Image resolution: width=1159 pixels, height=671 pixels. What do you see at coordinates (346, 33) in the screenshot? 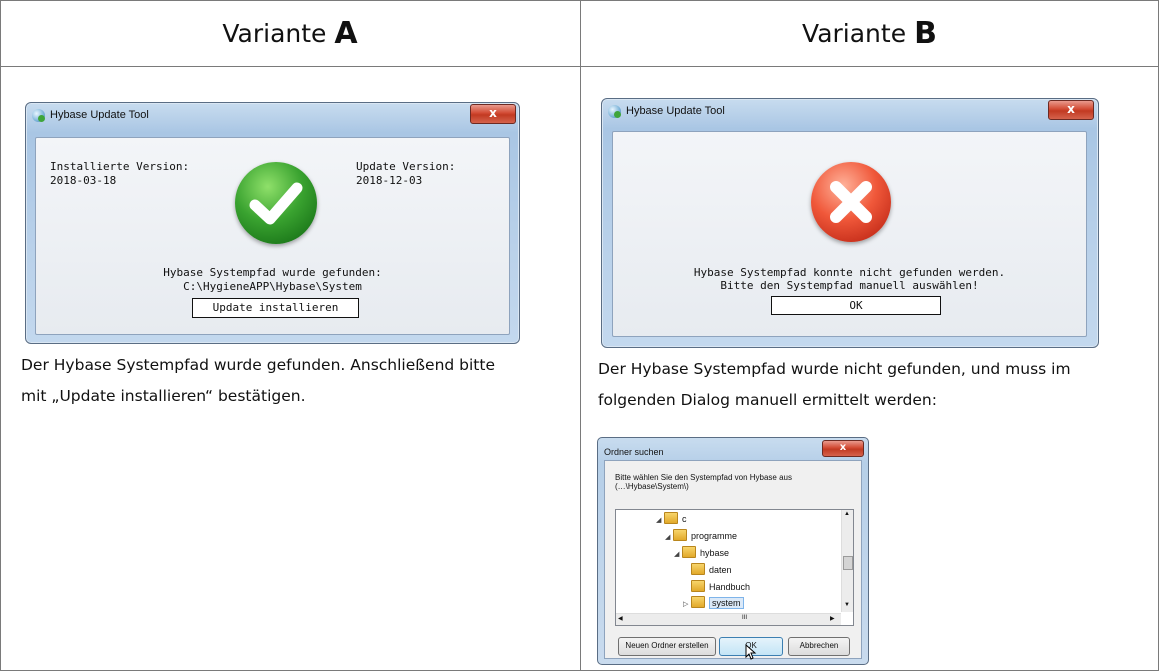
I see `header-a-letter: A` at bounding box center [346, 33].